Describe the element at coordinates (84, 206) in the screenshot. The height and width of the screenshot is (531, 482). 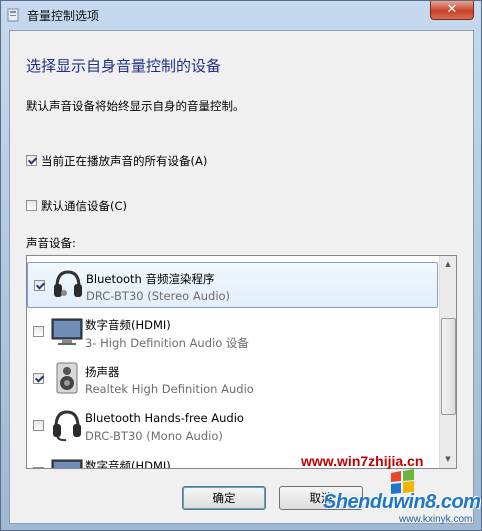
I see `option-label: 默认通信设备(C)` at that location.